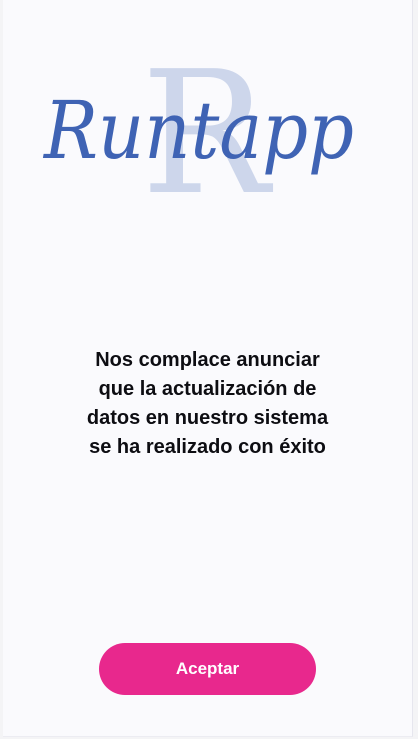 This screenshot has width=418, height=739. I want to click on accept-button: Aceptar, so click(207, 669).